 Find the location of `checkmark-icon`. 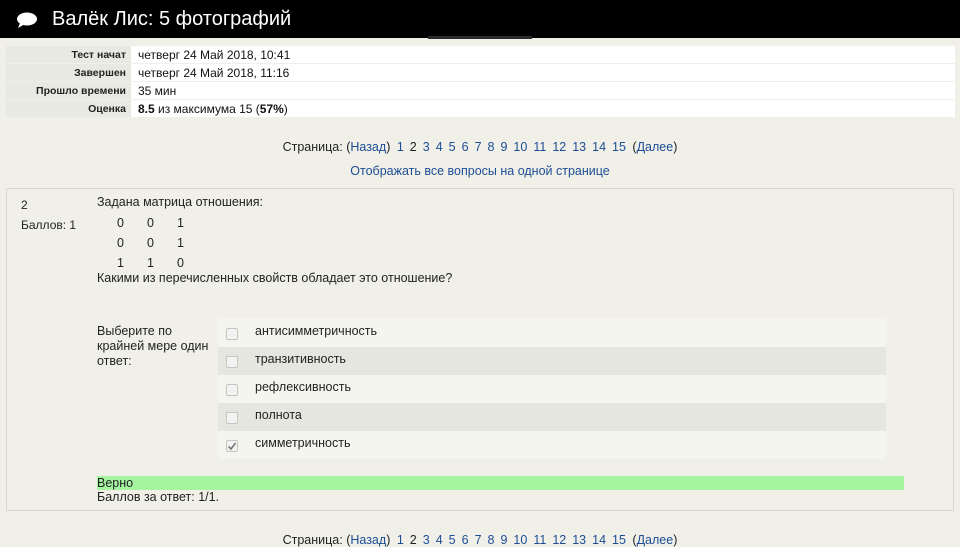

checkmark-icon is located at coordinates (232, 446).